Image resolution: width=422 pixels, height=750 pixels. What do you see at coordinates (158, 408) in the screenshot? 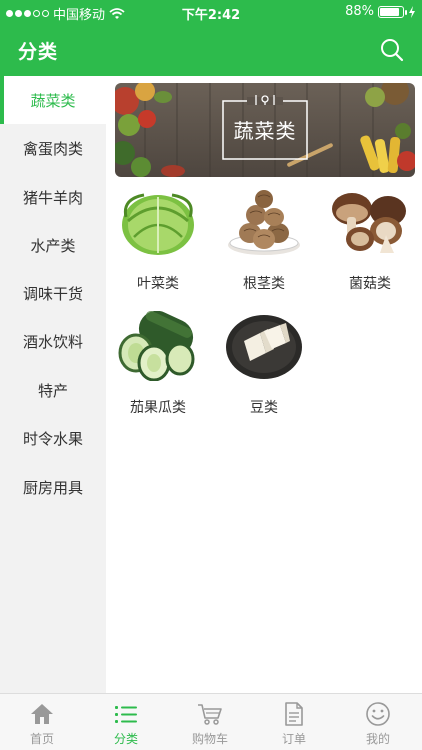
I see `category-label: 茄果瓜类` at bounding box center [158, 408].